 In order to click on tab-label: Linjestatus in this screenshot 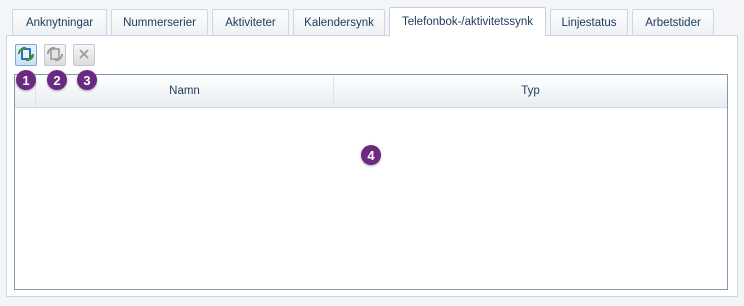, I will do `click(589, 22)`.